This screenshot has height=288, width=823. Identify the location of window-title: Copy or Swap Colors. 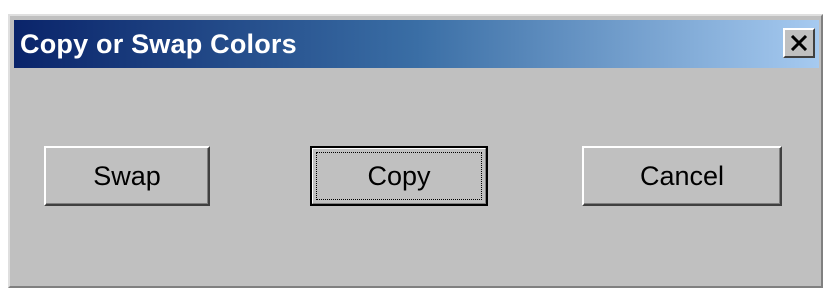
(158, 44).